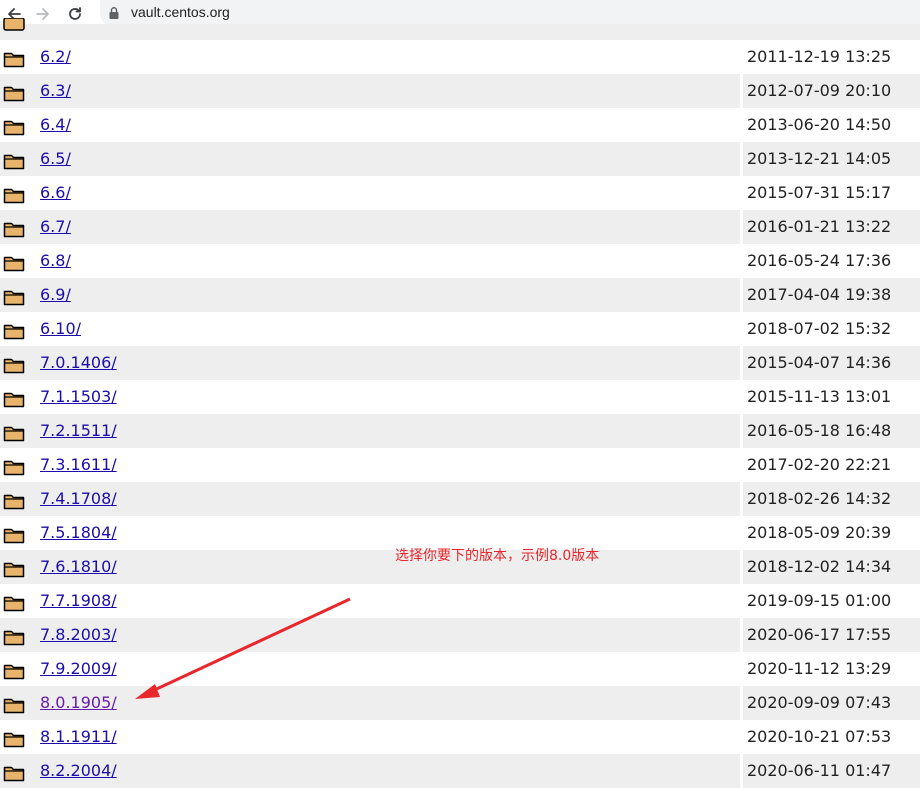  I want to click on folder-link: 6.10/, so click(60, 328).